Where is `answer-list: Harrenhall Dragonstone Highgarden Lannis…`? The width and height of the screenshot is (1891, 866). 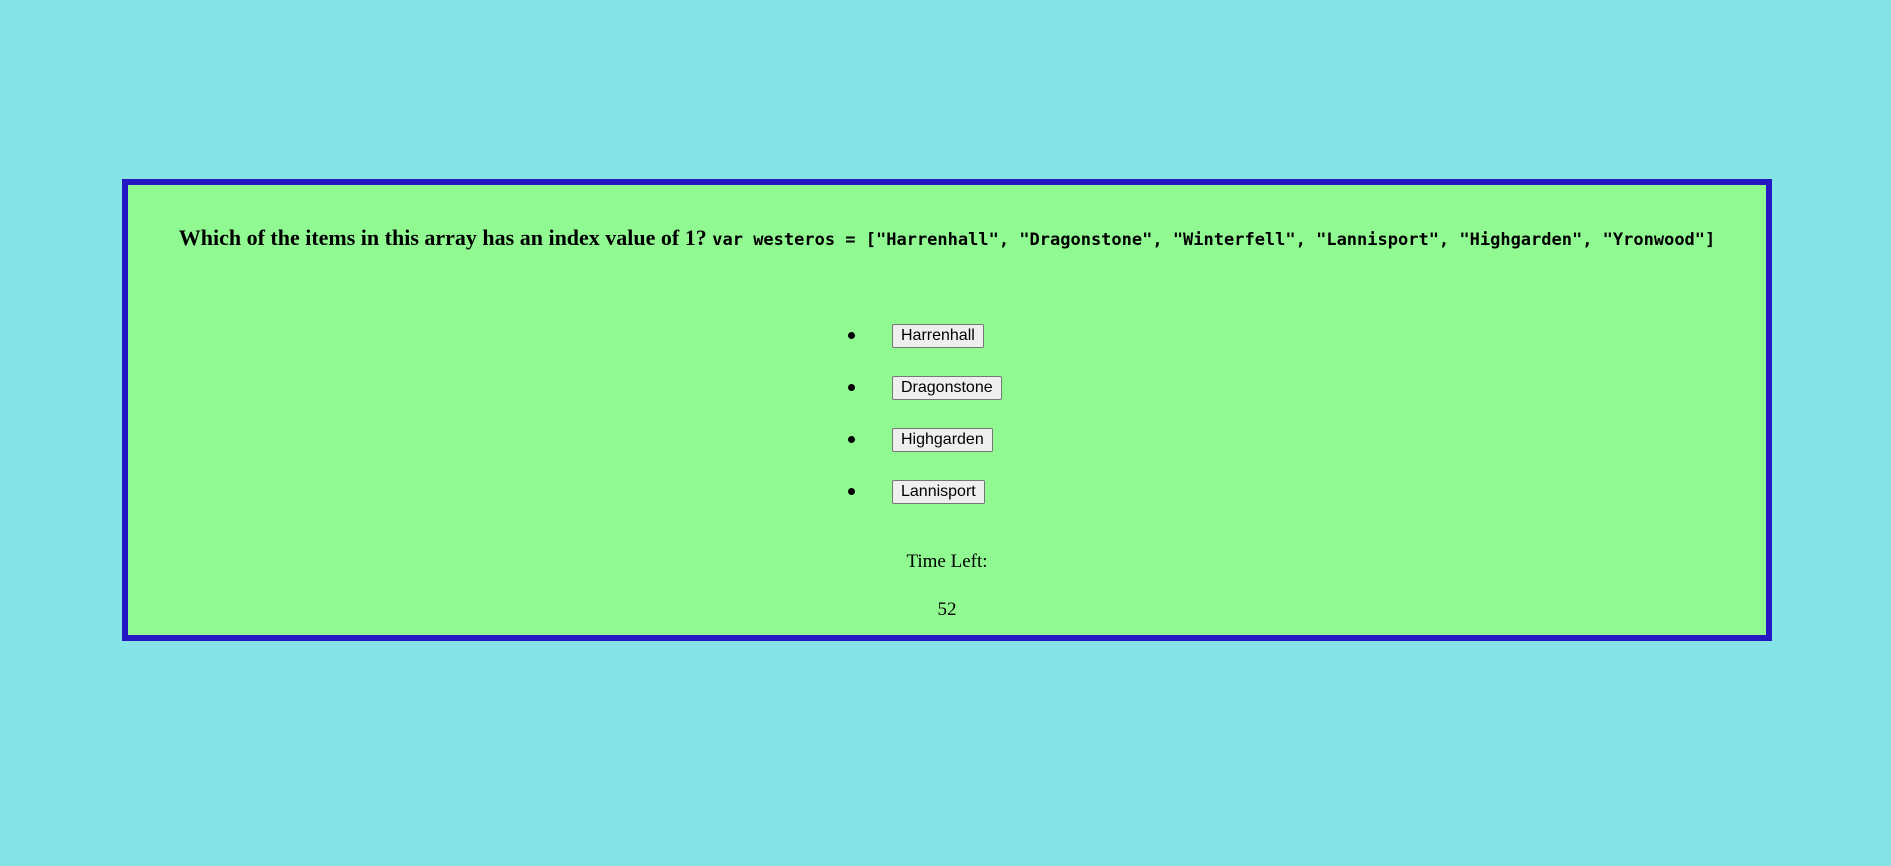 answer-list: Harrenhall Dragonstone Highgarden Lannis… is located at coordinates (925, 414).